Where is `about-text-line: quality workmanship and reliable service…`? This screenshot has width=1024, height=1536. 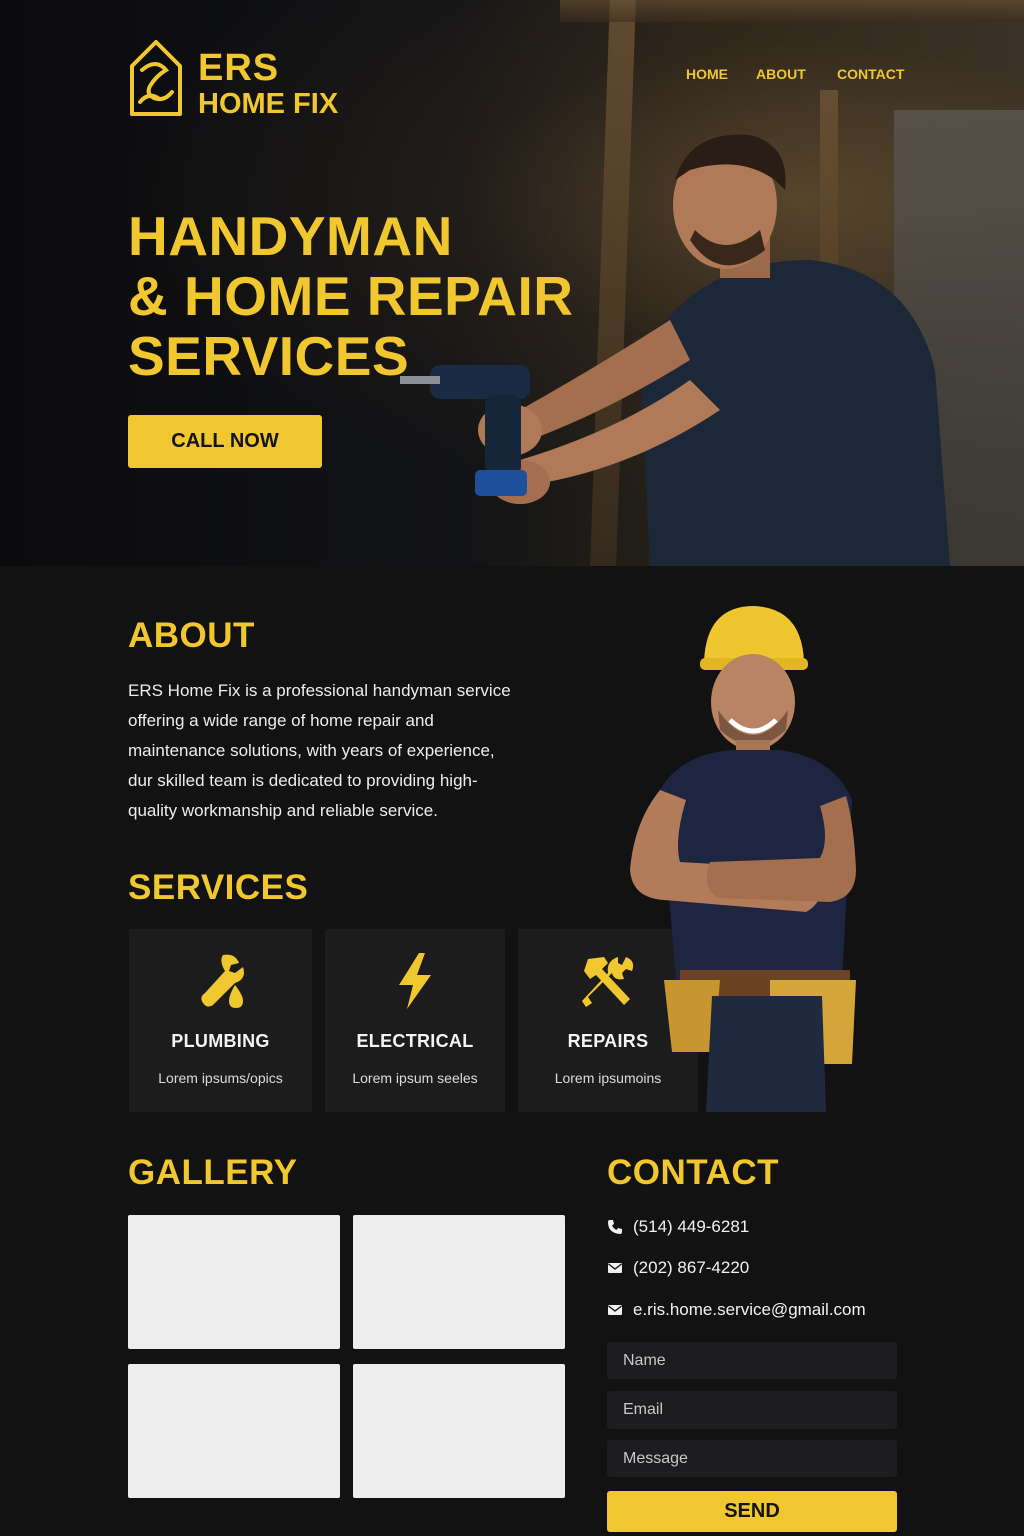 about-text-line: quality workmanship and reliable service… is located at coordinates (283, 810).